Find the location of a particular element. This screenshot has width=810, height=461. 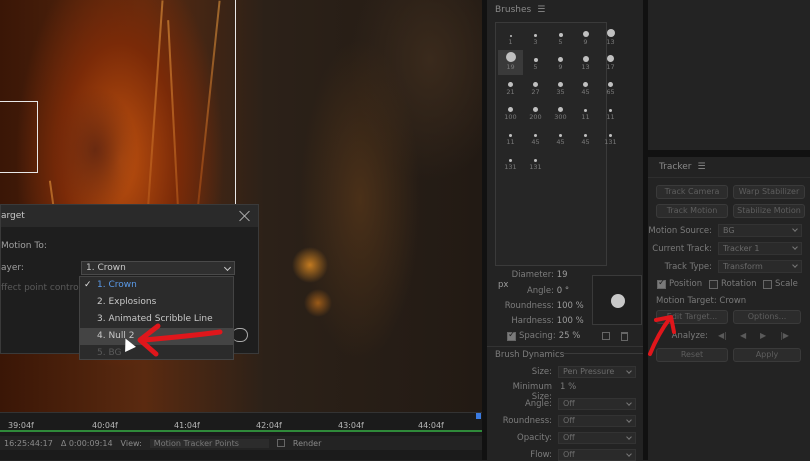

warp-stabilizer-button: Warp Stabilizer is located at coordinates (769, 192).